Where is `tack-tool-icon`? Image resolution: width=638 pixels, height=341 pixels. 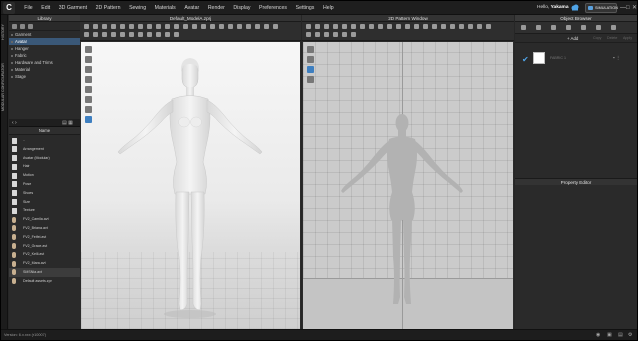
tack-tool-icon is located at coordinates (122, 26).